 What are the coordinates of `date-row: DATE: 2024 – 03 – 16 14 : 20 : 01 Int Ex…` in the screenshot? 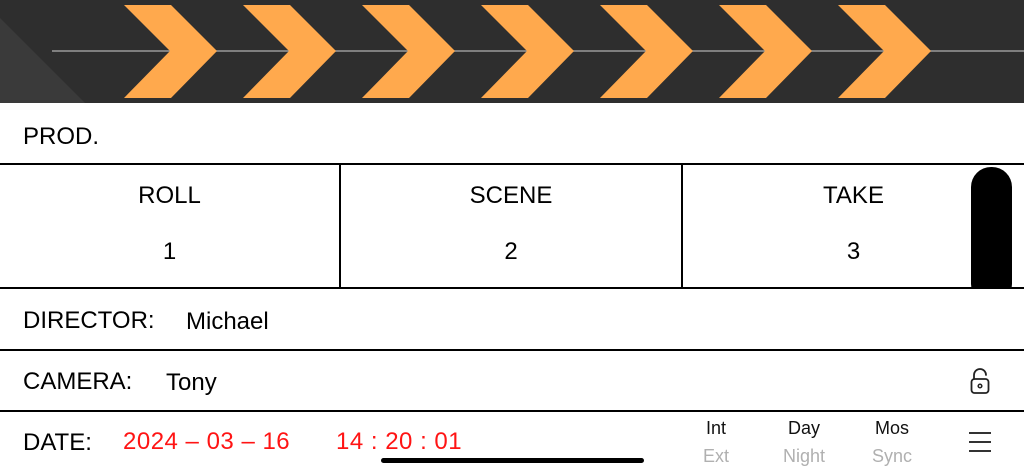 It's located at (512, 442).